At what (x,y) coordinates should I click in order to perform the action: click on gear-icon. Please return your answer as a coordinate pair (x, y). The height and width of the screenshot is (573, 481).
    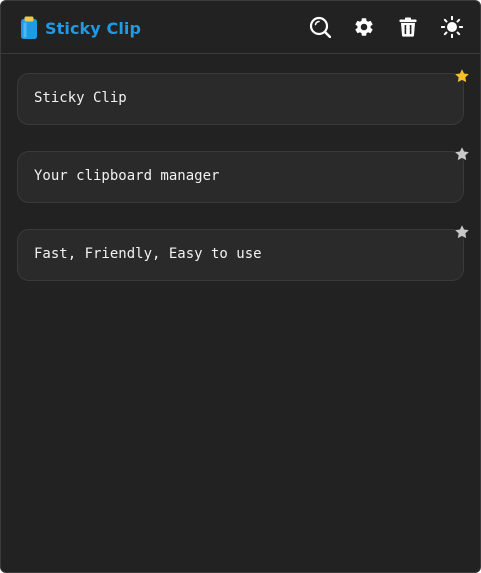
    Looking at the image, I should click on (364, 27).